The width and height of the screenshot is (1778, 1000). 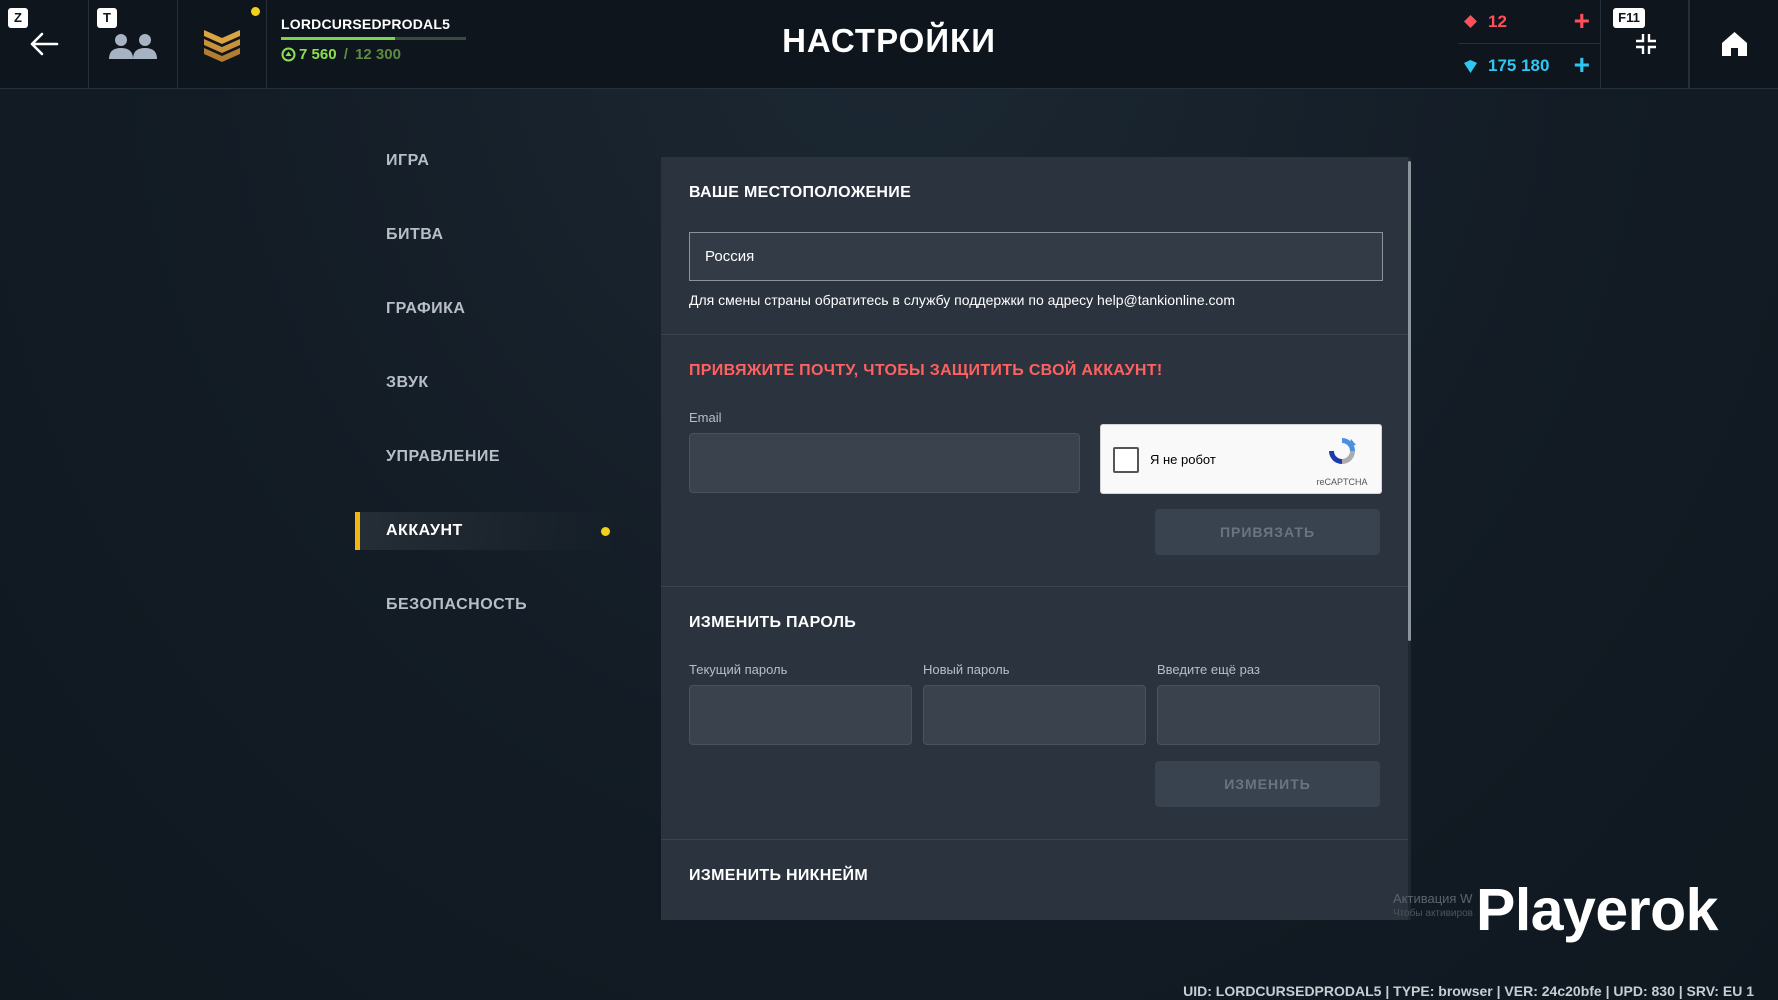 I want to click on crystals-counter: 12 +, so click(x=1529, y=22).